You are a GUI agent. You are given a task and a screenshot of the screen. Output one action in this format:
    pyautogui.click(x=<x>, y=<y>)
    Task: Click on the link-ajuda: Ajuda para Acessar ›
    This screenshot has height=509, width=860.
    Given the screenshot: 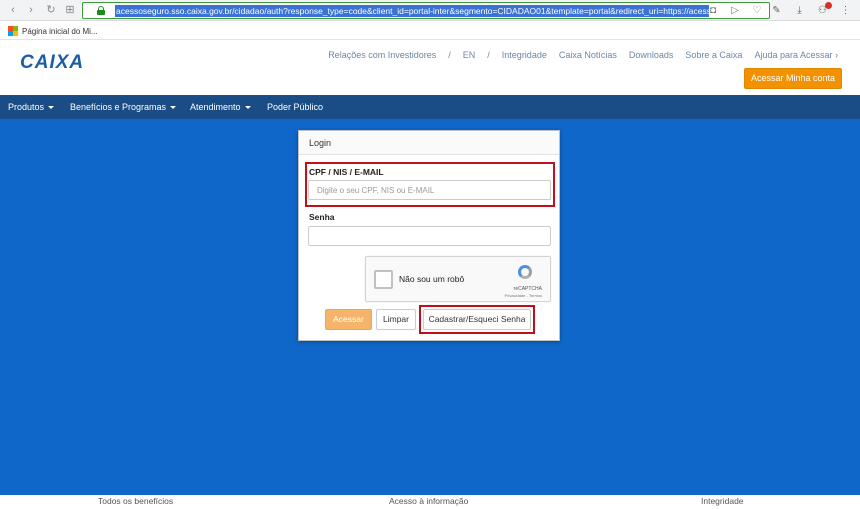 What is the action you would take?
    pyautogui.click(x=796, y=55)
    